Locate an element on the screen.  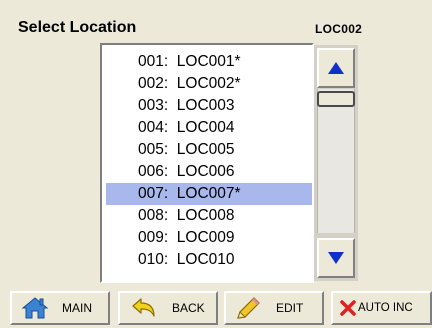
edit-button: EDIT is located at coordinates (274, 308).